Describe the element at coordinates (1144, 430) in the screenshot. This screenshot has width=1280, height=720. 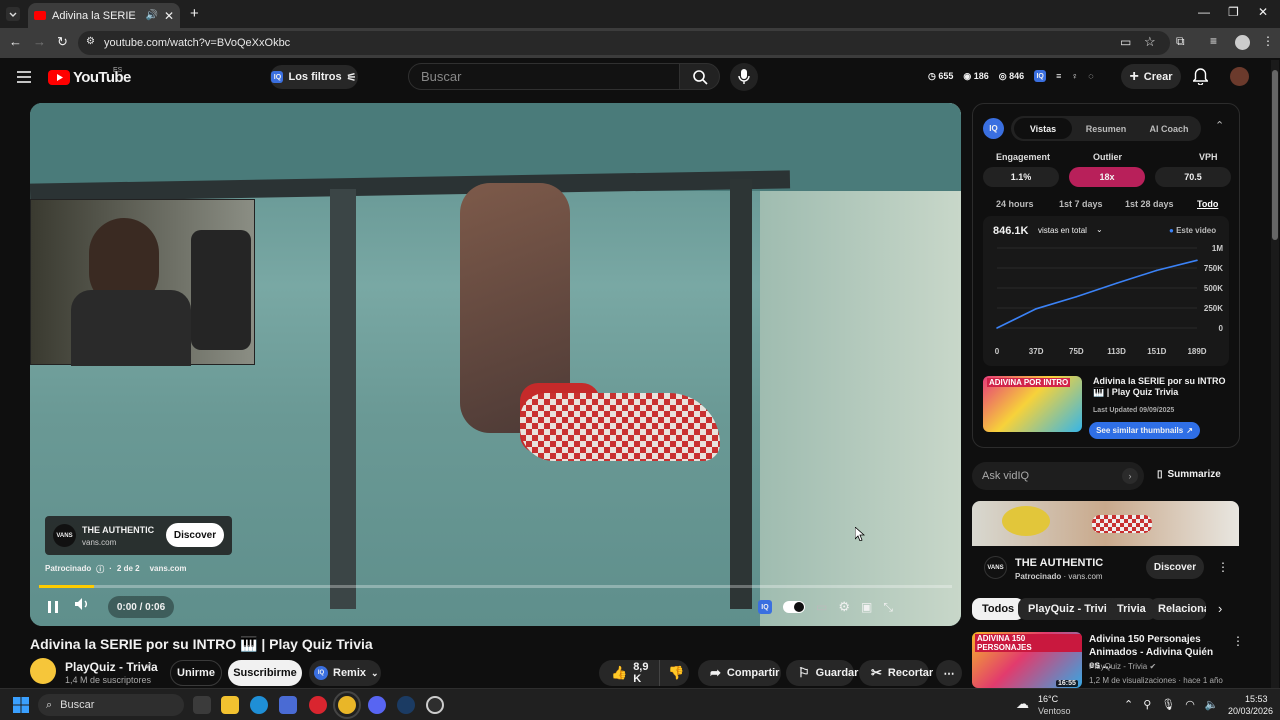
I see `similar-thumbnails-button: See similar thumbnails ↗` at that location.